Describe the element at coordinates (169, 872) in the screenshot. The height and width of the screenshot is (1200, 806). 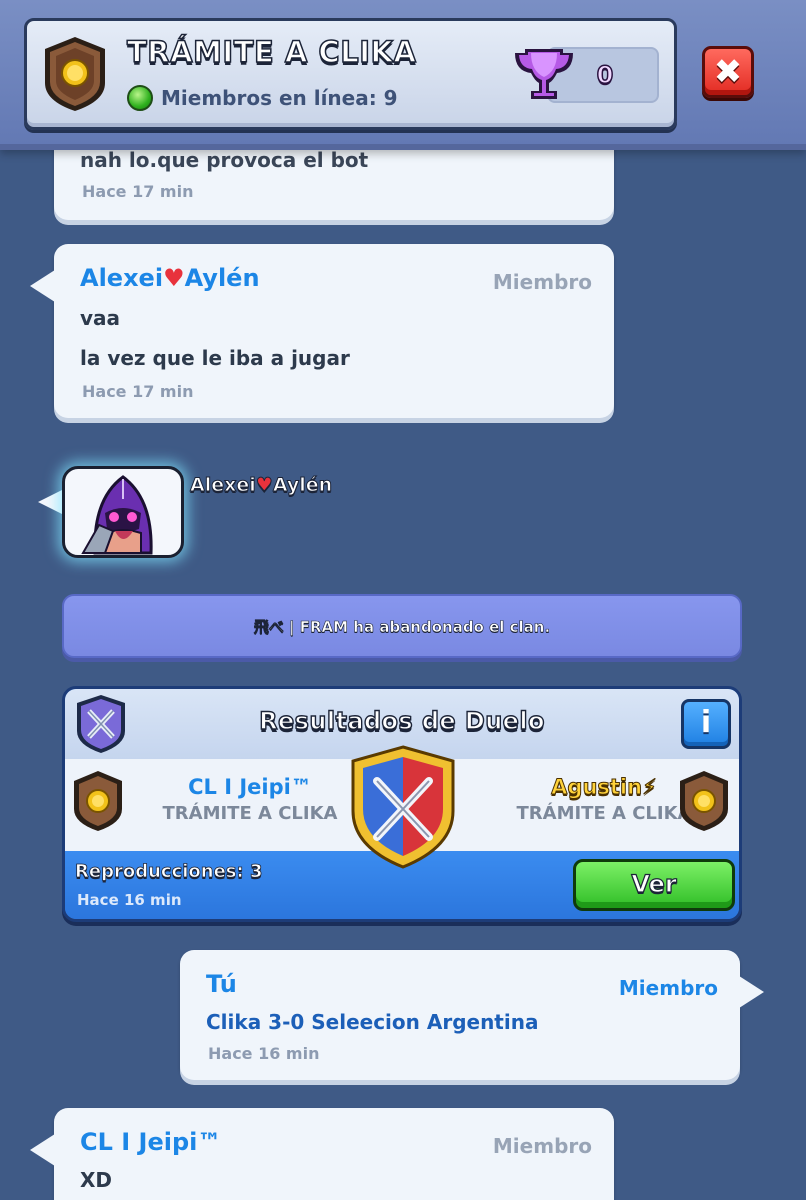
I see `replay-count: Reproducciones: 3` at that location.